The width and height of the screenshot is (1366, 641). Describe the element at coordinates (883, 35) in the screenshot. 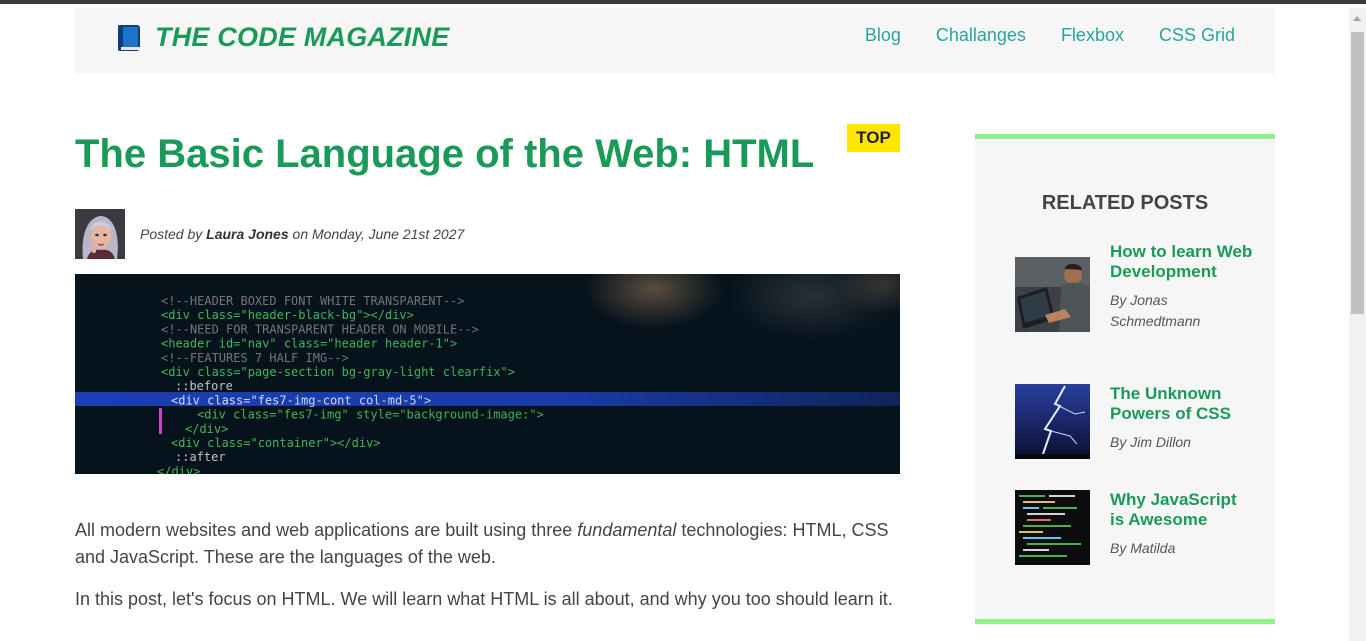

I see `nav-link-blog: Blog` at that location.